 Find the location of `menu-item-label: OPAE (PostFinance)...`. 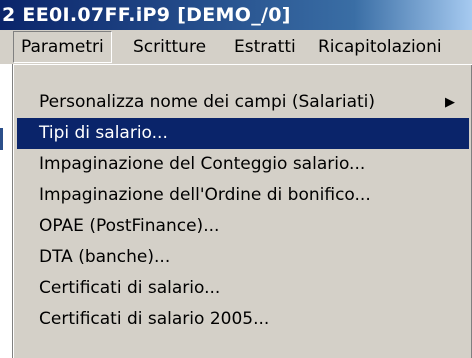

menu-item-label: OPAE (PostFinance)... is located at coordinates (129, 226).